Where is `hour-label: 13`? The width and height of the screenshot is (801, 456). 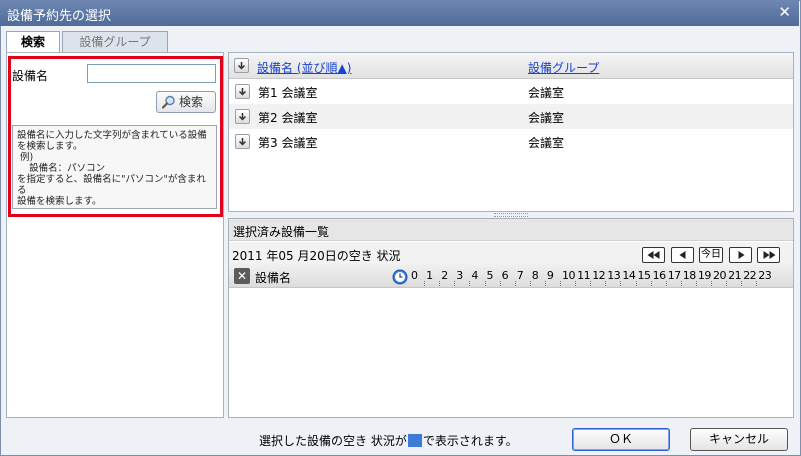
hour-label: 13 is located at coordinates (614, 275).